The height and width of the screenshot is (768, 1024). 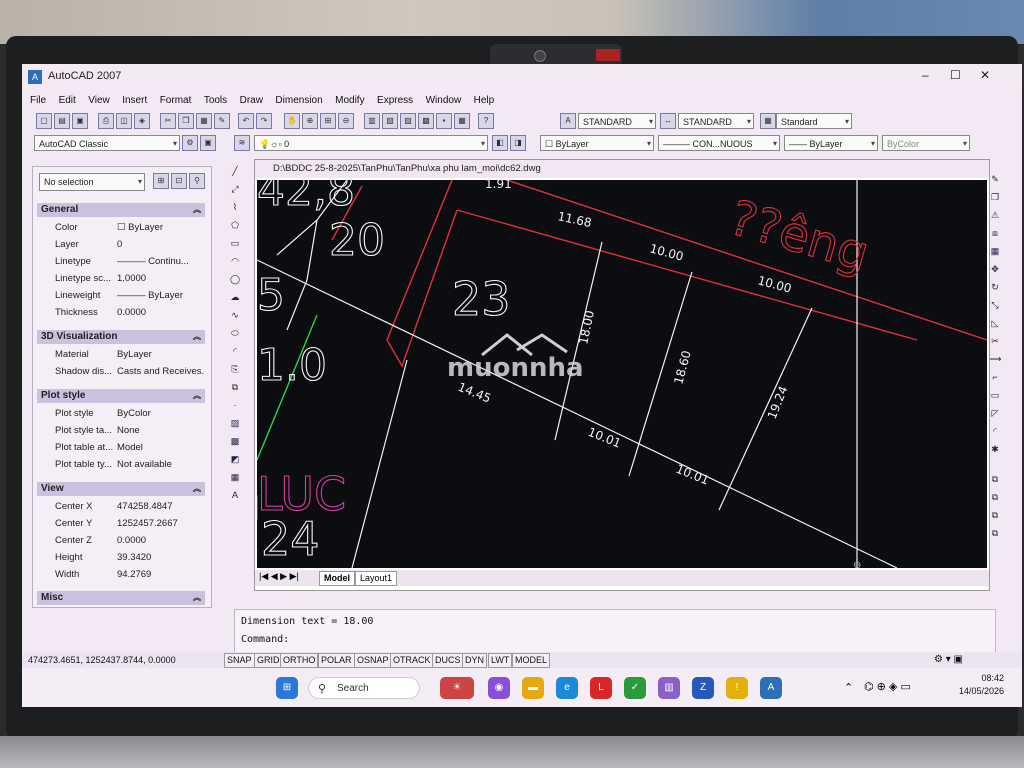 I want to click on offset-icon: ⧈, so click(x=995, y=233).